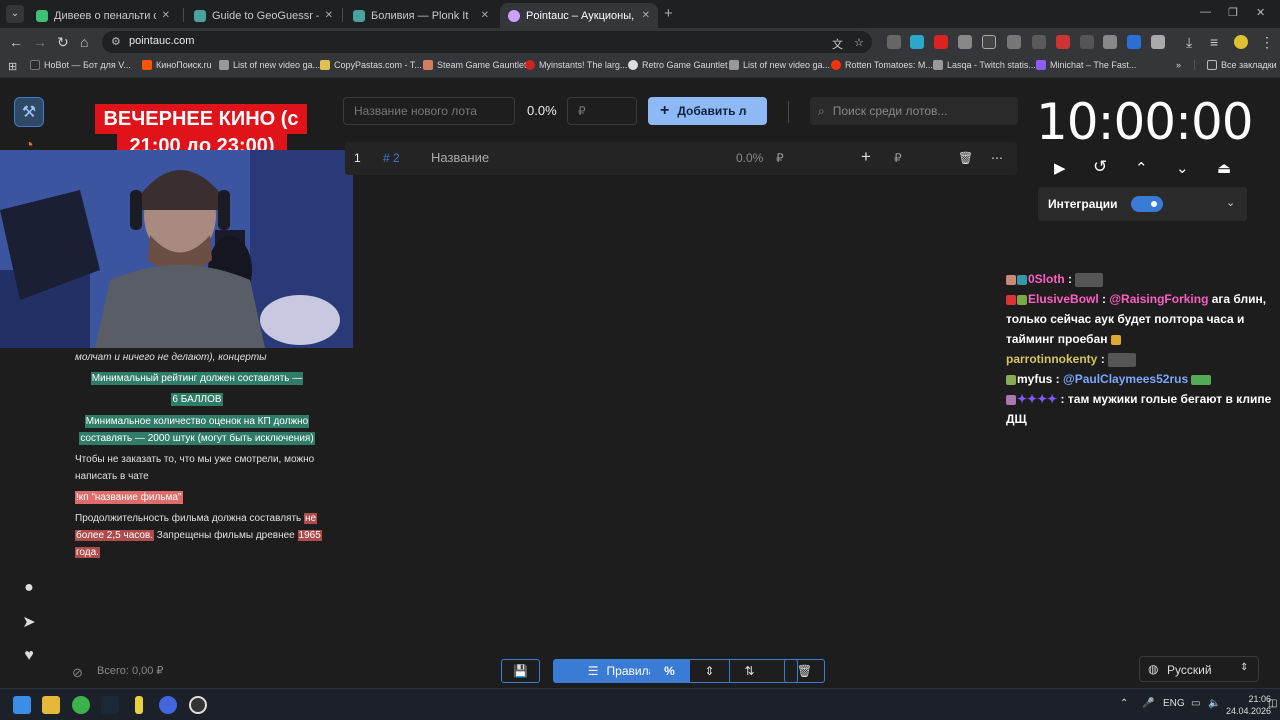 The image size is (1280, 720). Describe the element at coordinates (1189, 42) in the screenshot. I see `download-icon: ⤓` at that location.